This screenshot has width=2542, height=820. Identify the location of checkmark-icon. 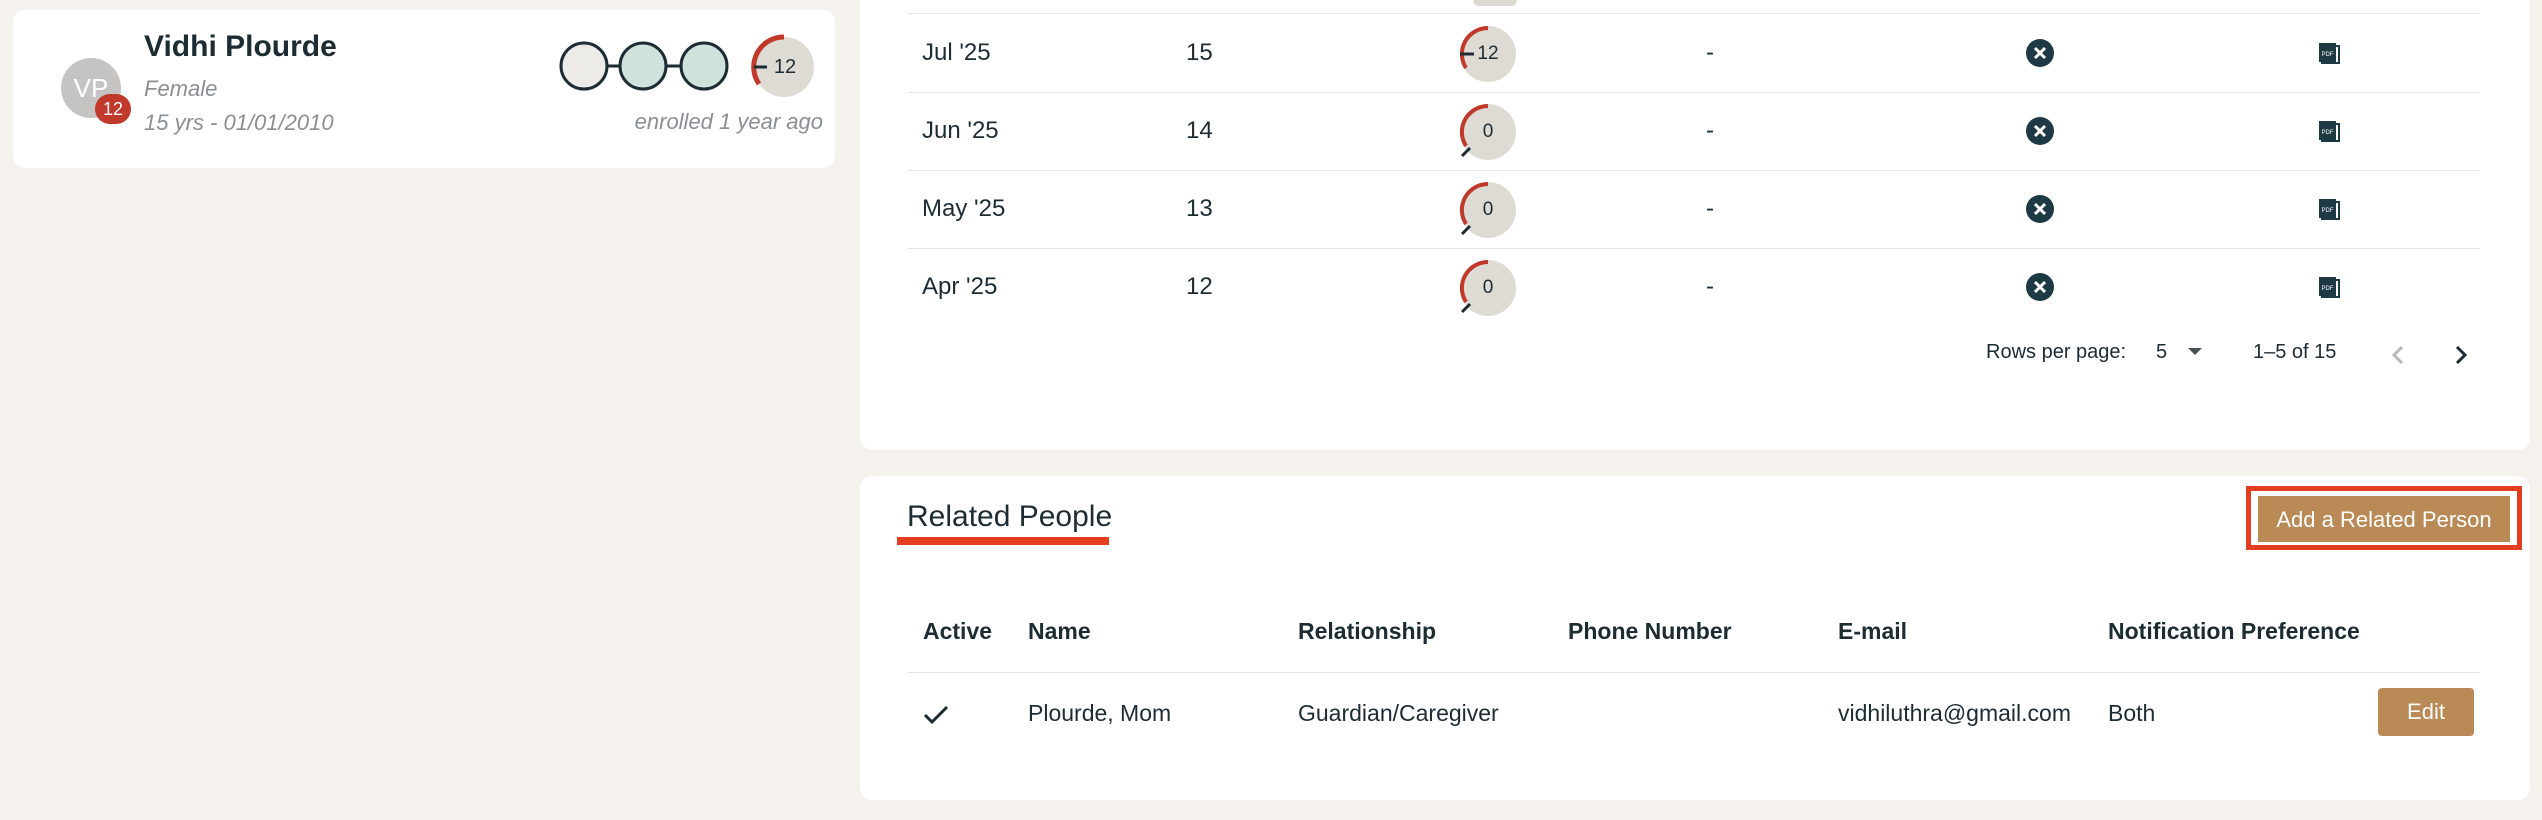
(936, 715).